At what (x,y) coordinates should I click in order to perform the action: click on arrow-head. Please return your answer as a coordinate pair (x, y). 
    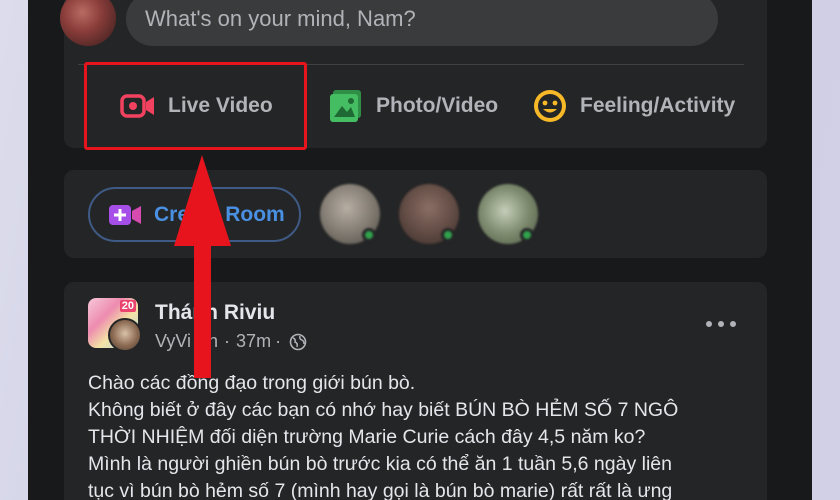
    Looking at the image, I should click on (202, 200).